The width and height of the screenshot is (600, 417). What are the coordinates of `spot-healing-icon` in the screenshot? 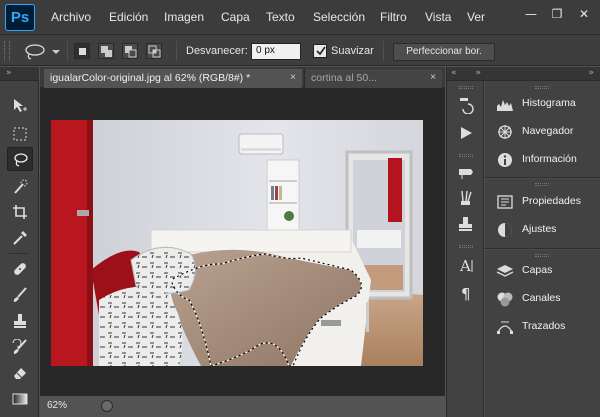 It's located at (20, 269).